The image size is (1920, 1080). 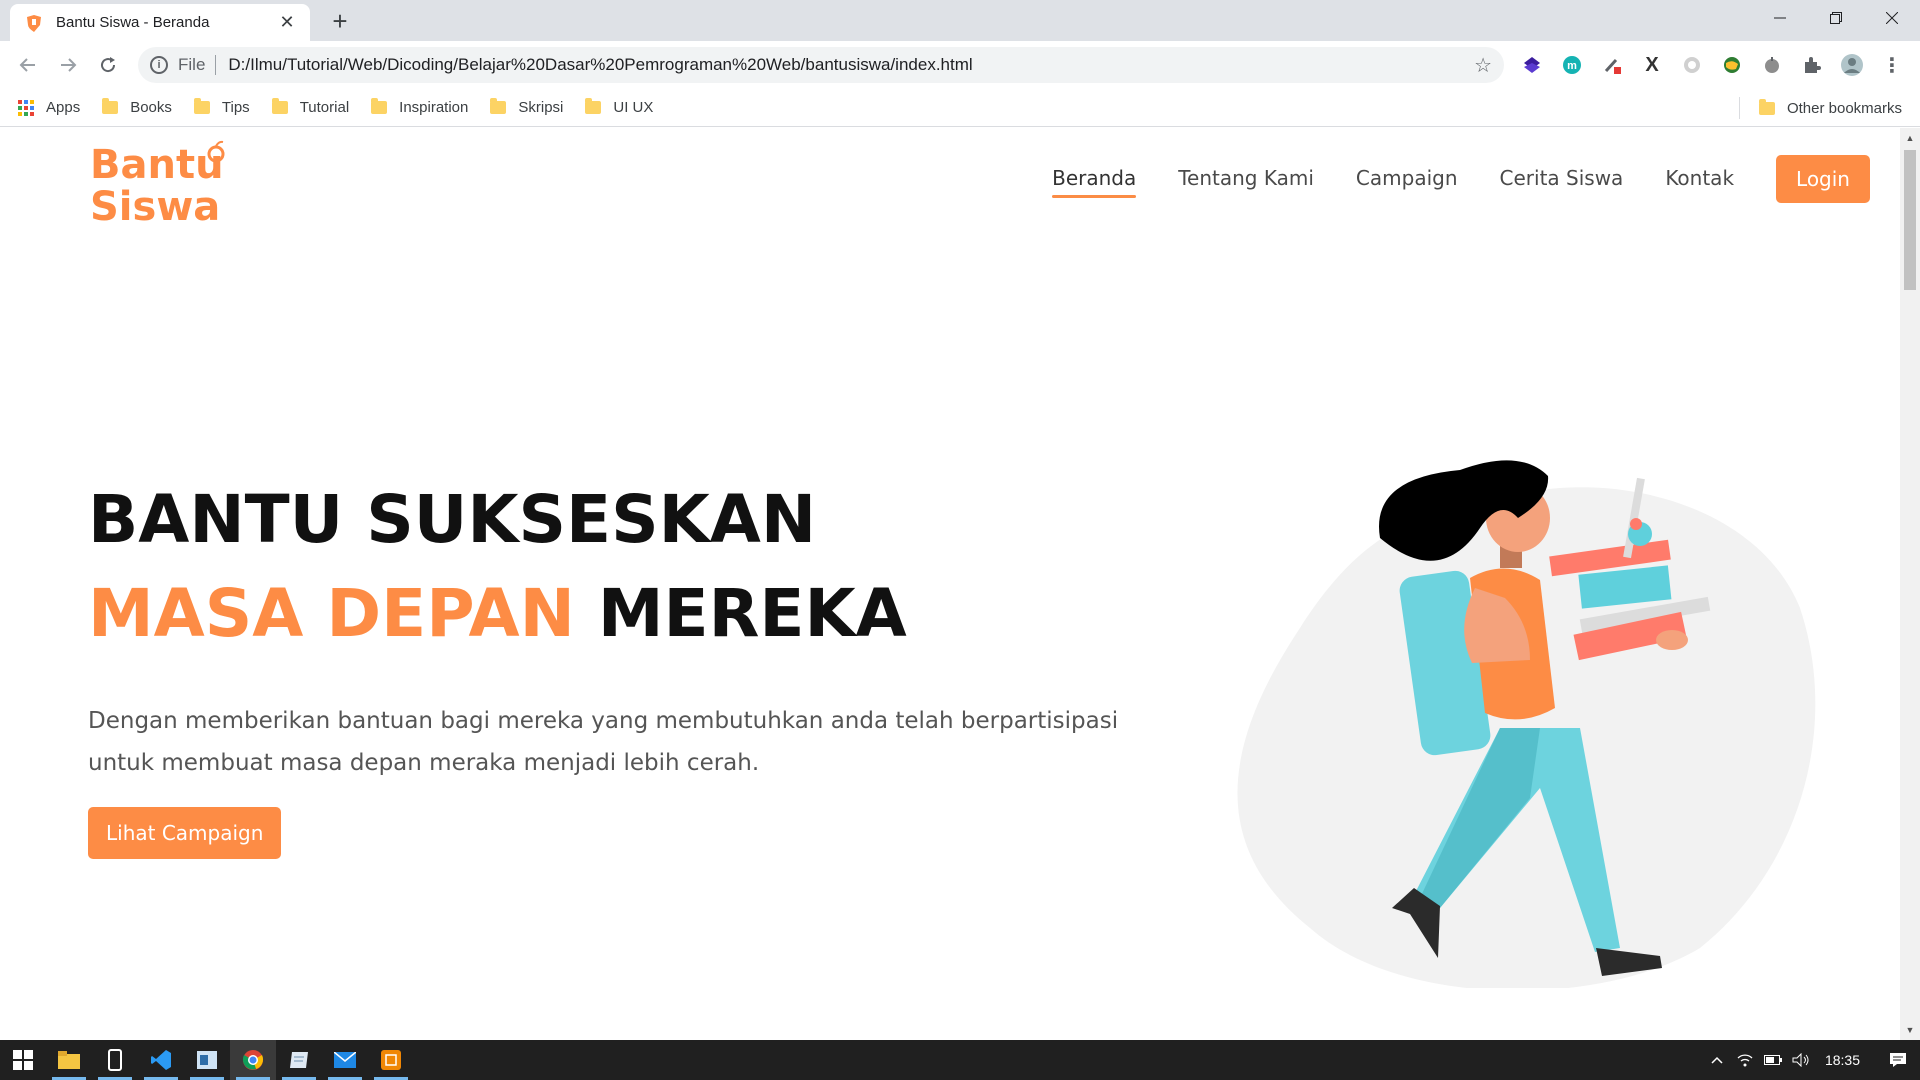 I want to click on browser-tab-bar: Bantu Siswa - Beranda ✕ +, so click(x=960, y=20).